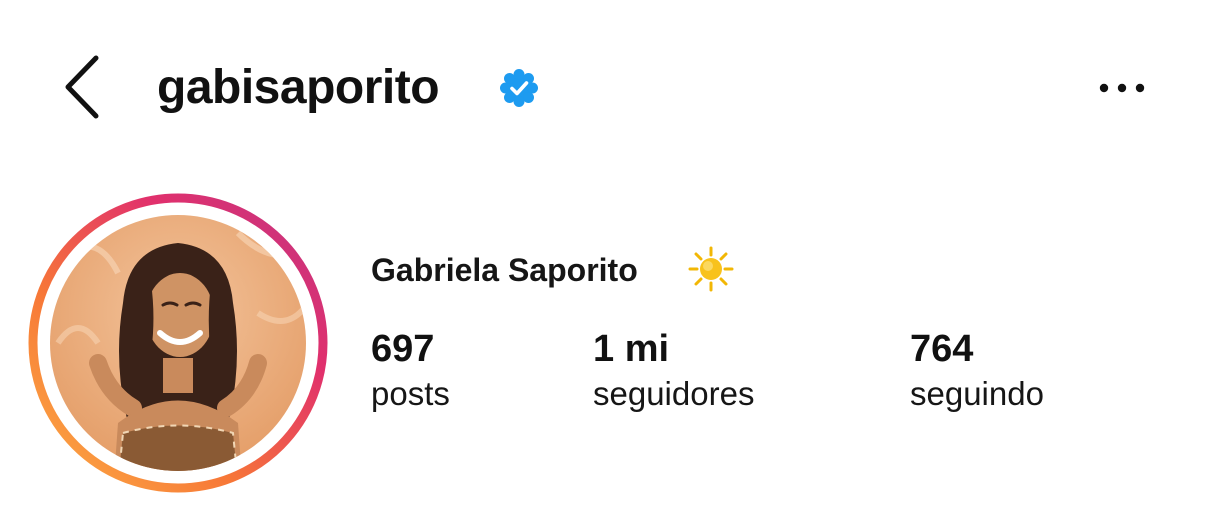 The image size is (1206, 508). Describe the element at coordinates (298, 87) in the screenshot. I see `profile-username: gabisaporito` at that location.